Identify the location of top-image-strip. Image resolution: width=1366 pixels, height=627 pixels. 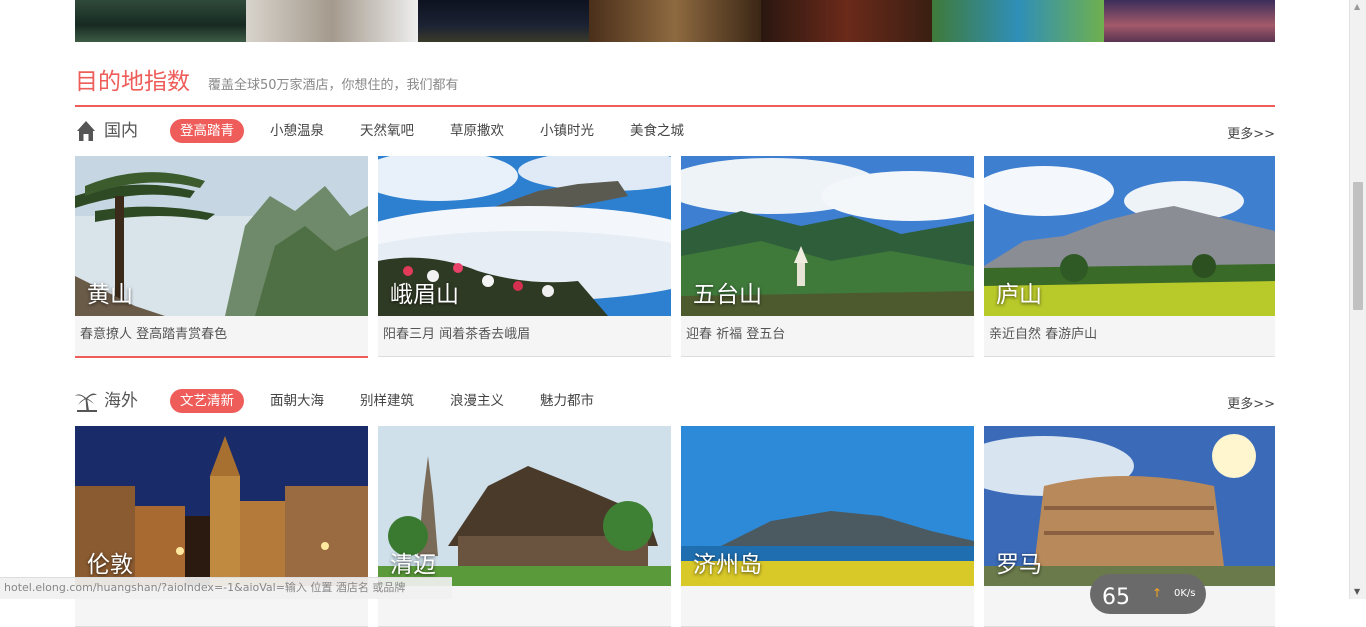
(675, 21).